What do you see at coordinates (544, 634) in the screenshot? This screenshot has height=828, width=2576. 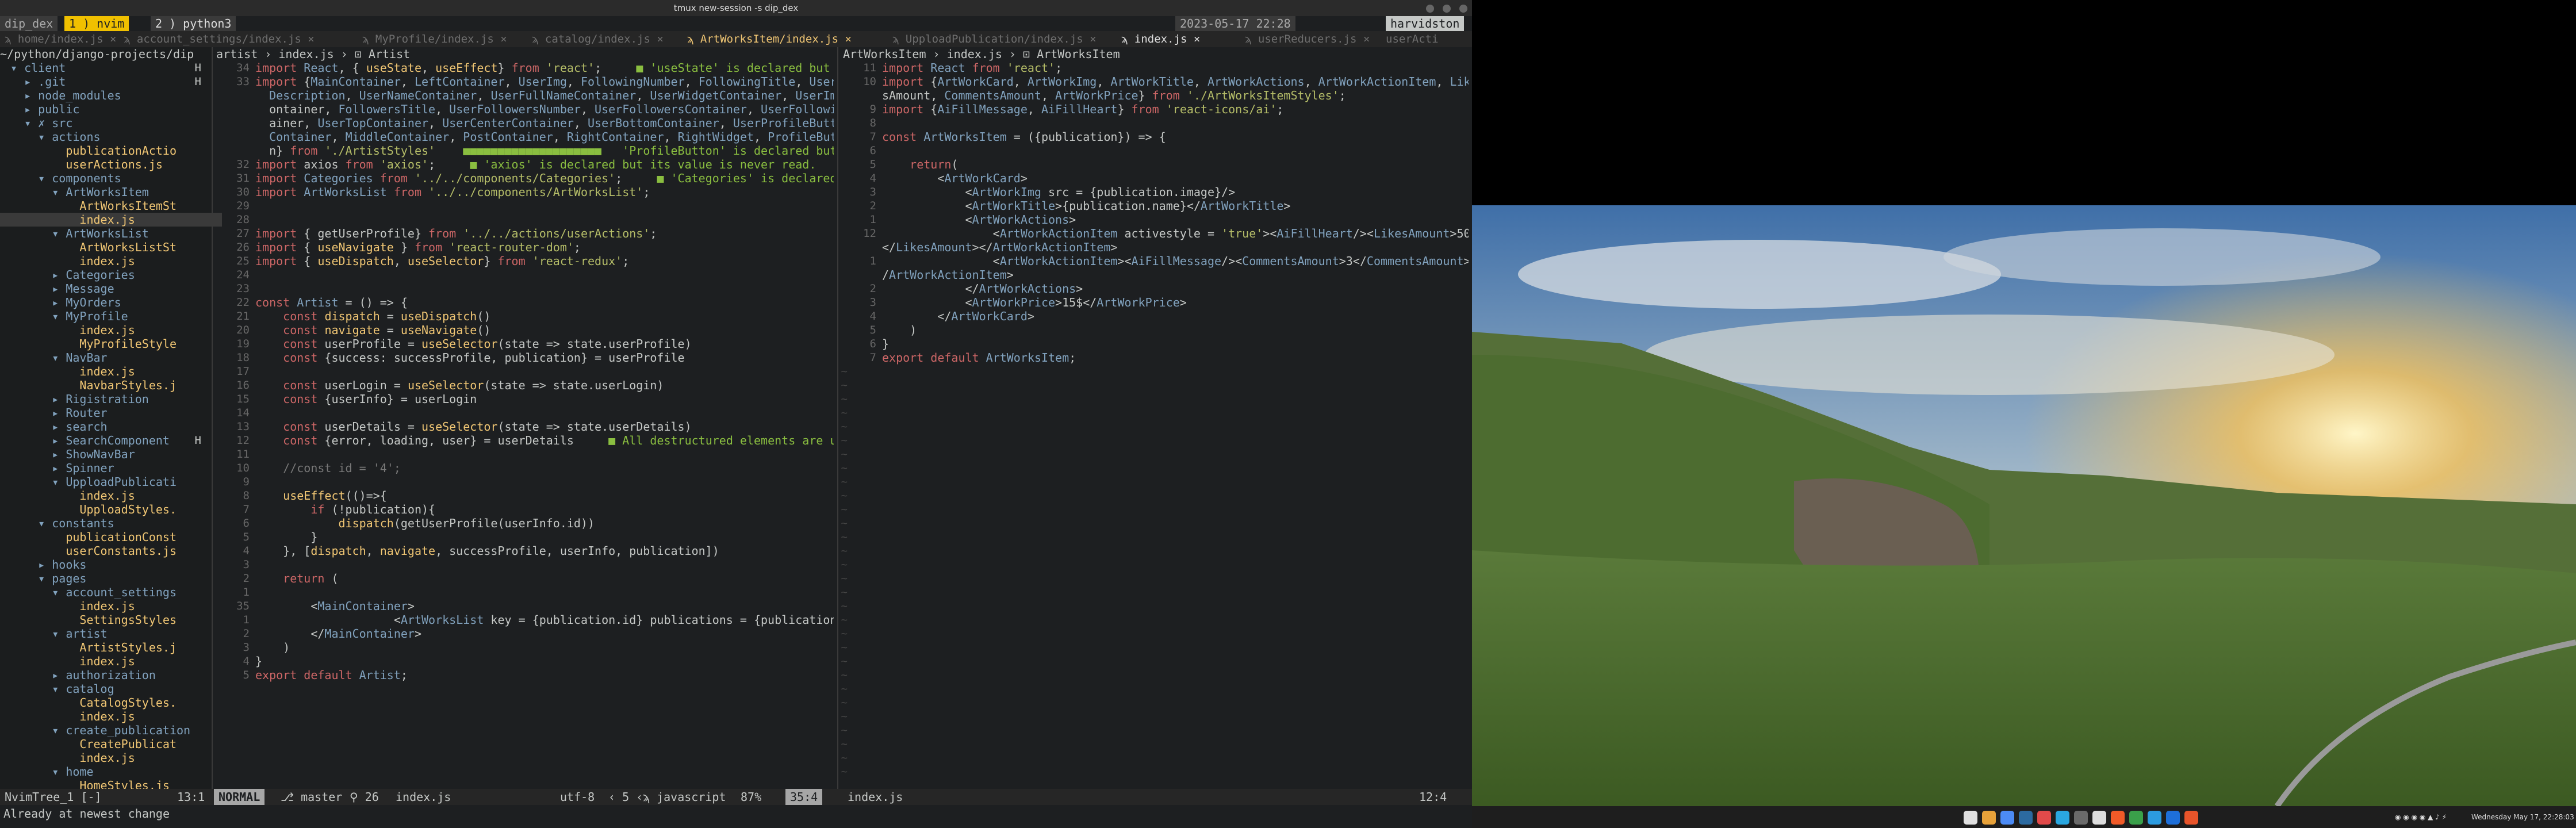 I see `code-line: </MainContainer>` at bounding box center [544, 634].